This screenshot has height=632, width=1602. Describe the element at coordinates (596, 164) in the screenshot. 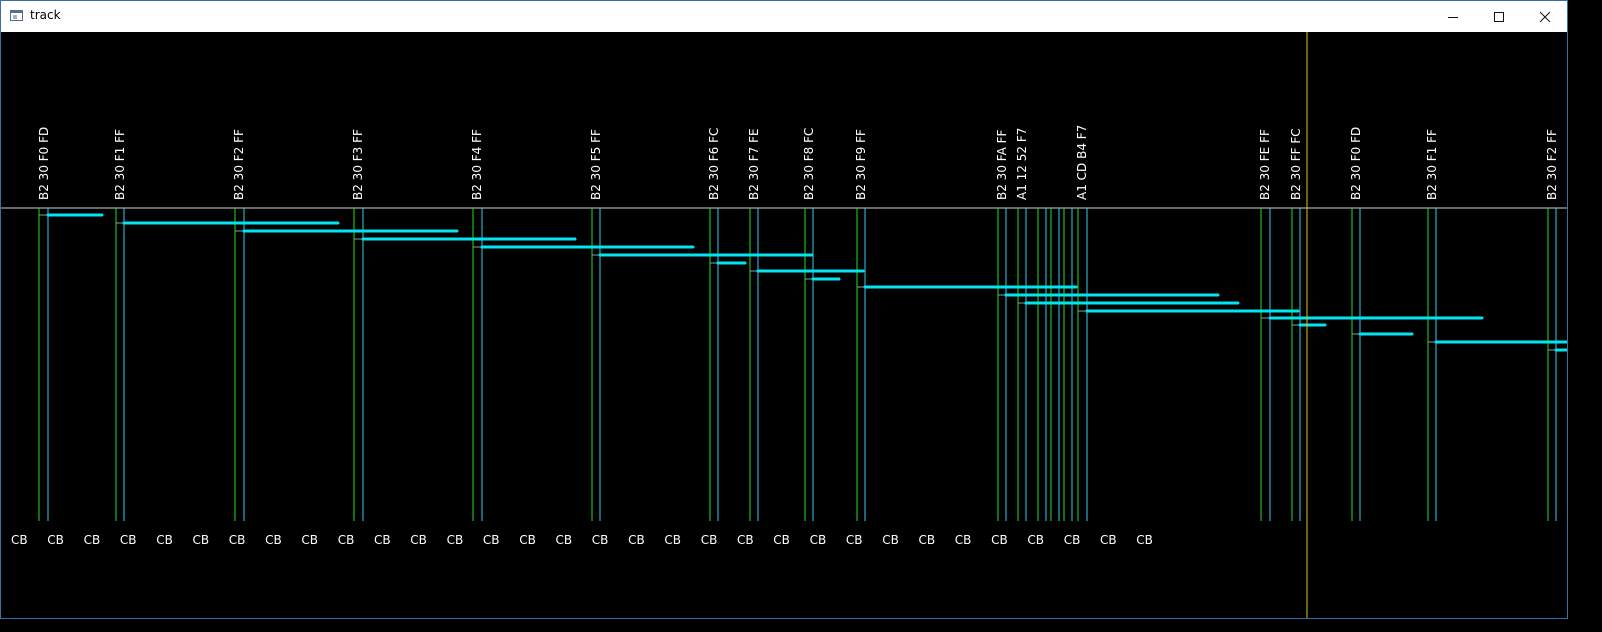

I see `marker-label: B2 30 F5 FF` at that location.